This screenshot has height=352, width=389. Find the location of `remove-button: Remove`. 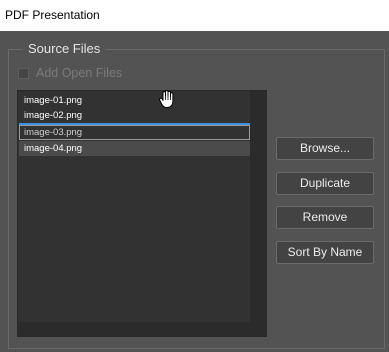

remove-button: Remove is located at coordinates (325, 217).